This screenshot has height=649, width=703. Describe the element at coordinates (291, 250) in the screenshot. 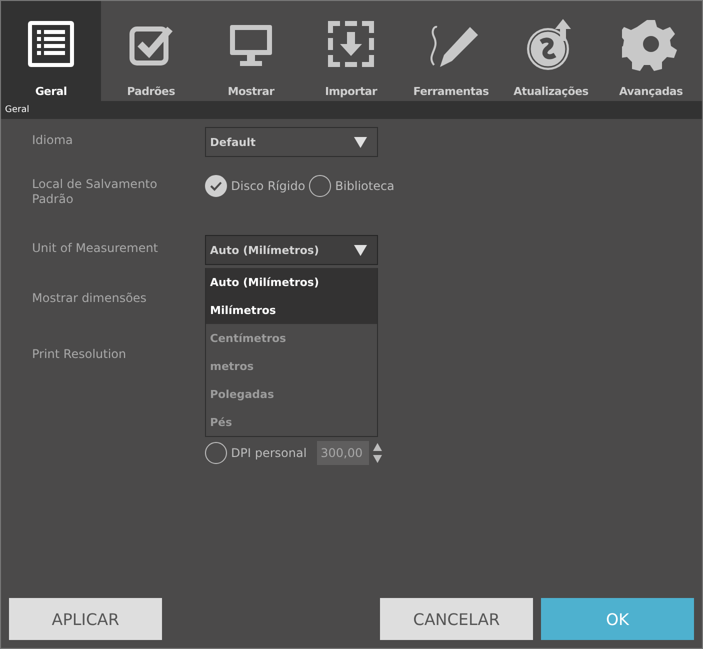

I see `unit-dropdown: Auto (Milímetros)` at that location.